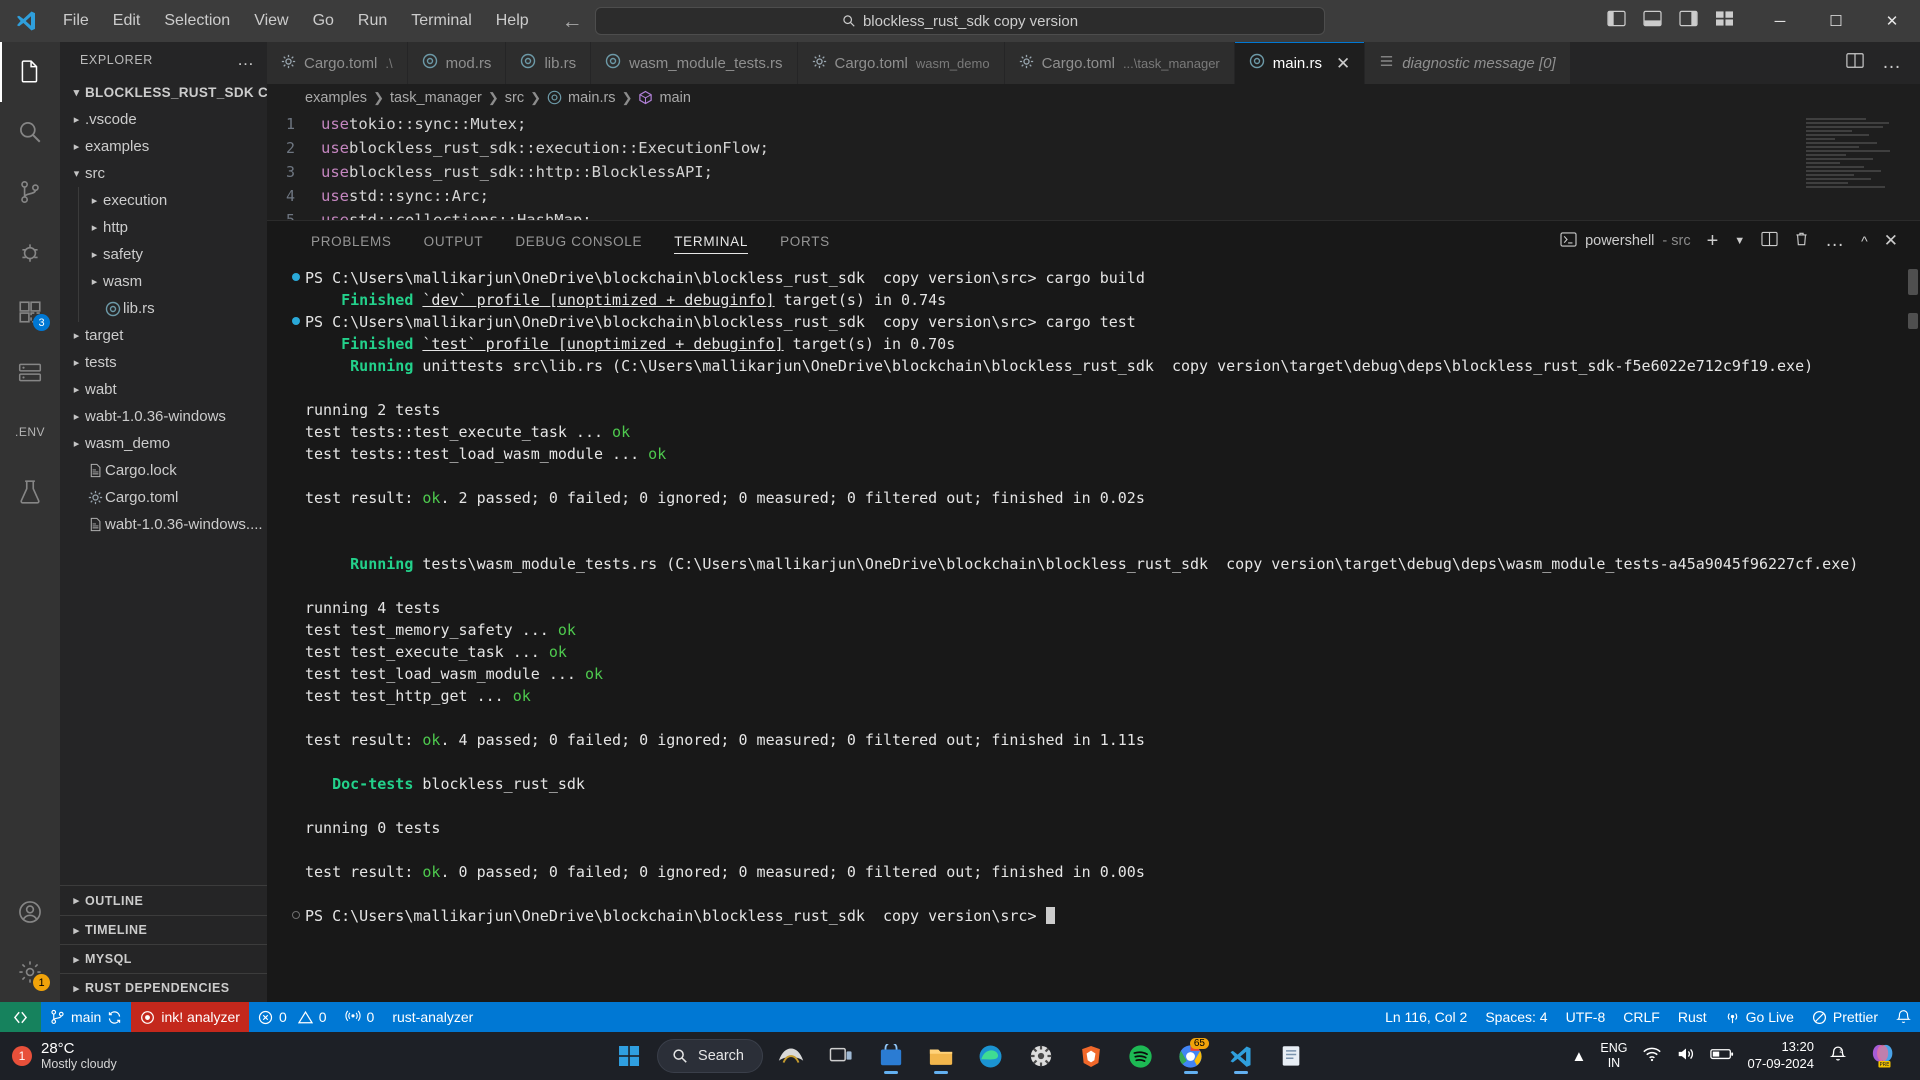  I want to click on editor-tab-mod-rs-1: mod.rs, so click(457, 63).